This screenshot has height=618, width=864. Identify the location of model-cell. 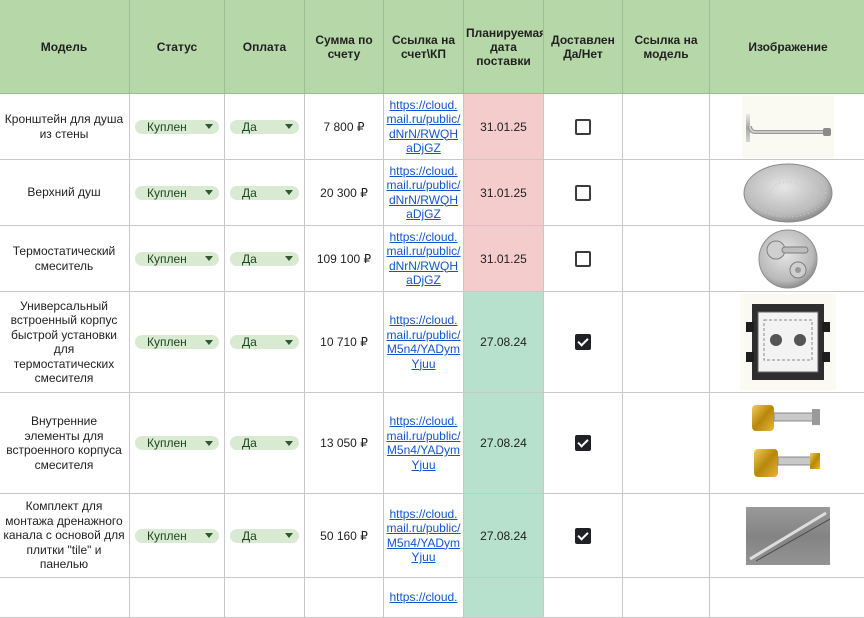
(65, 598).